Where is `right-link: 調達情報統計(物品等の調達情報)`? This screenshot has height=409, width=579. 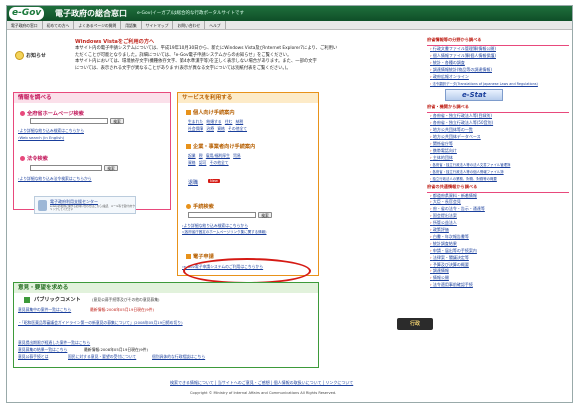 right-link: 調達情報統計(物品等の調達情報) is located at coordinates (499, 70).